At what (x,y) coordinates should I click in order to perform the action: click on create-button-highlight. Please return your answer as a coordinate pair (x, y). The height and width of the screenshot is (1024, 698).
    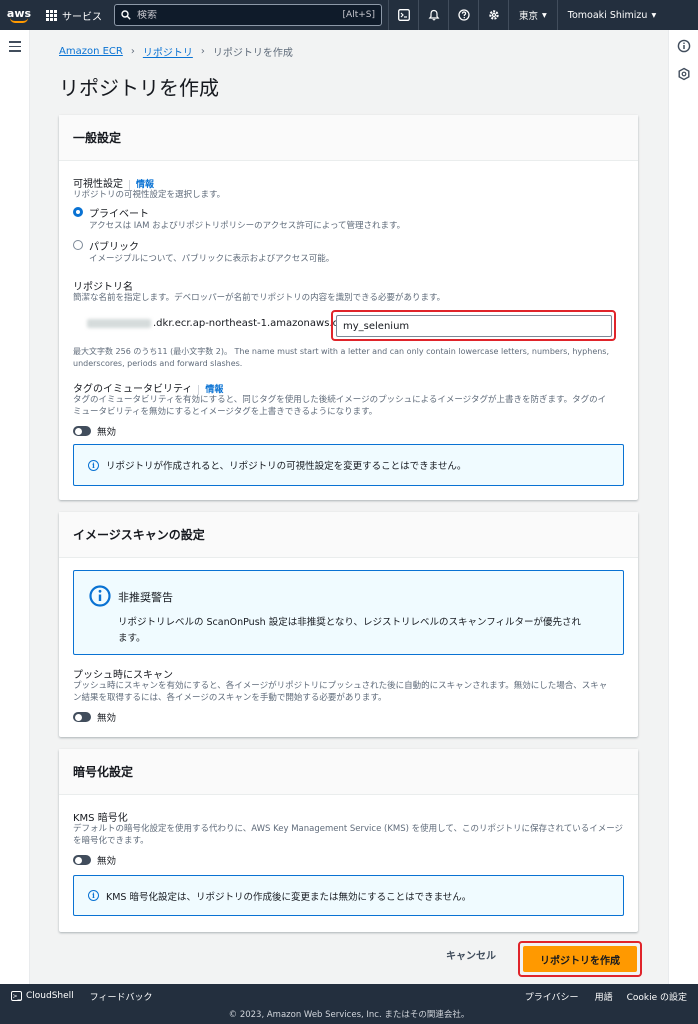
    Looking at the image, I should click on (580, 959).